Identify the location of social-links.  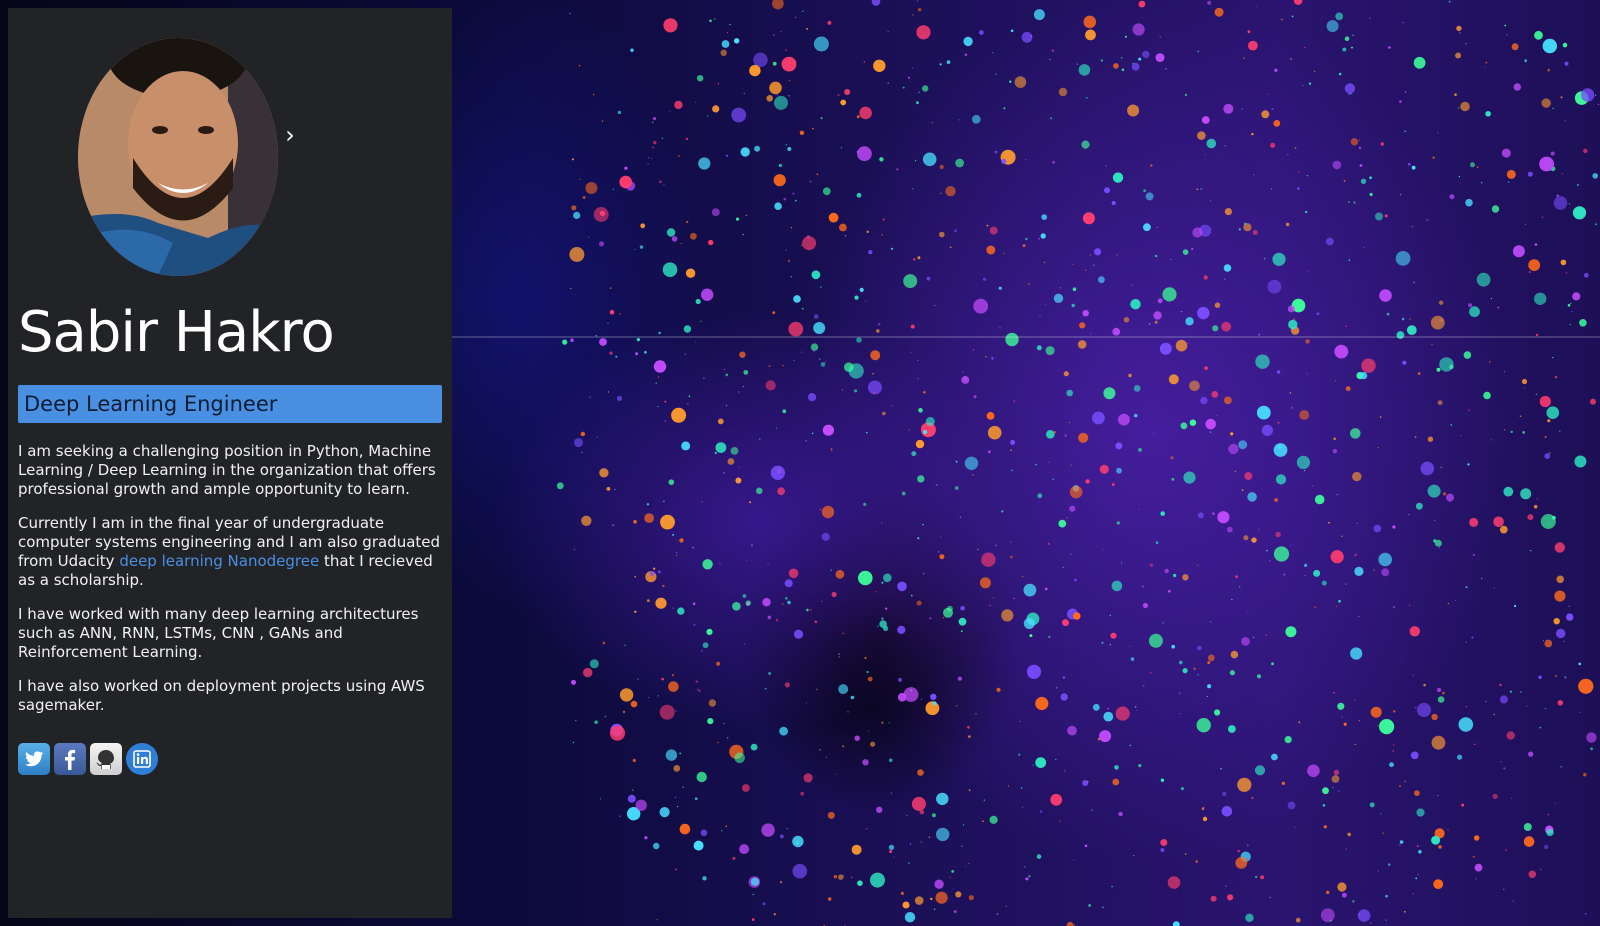
(88, 759).